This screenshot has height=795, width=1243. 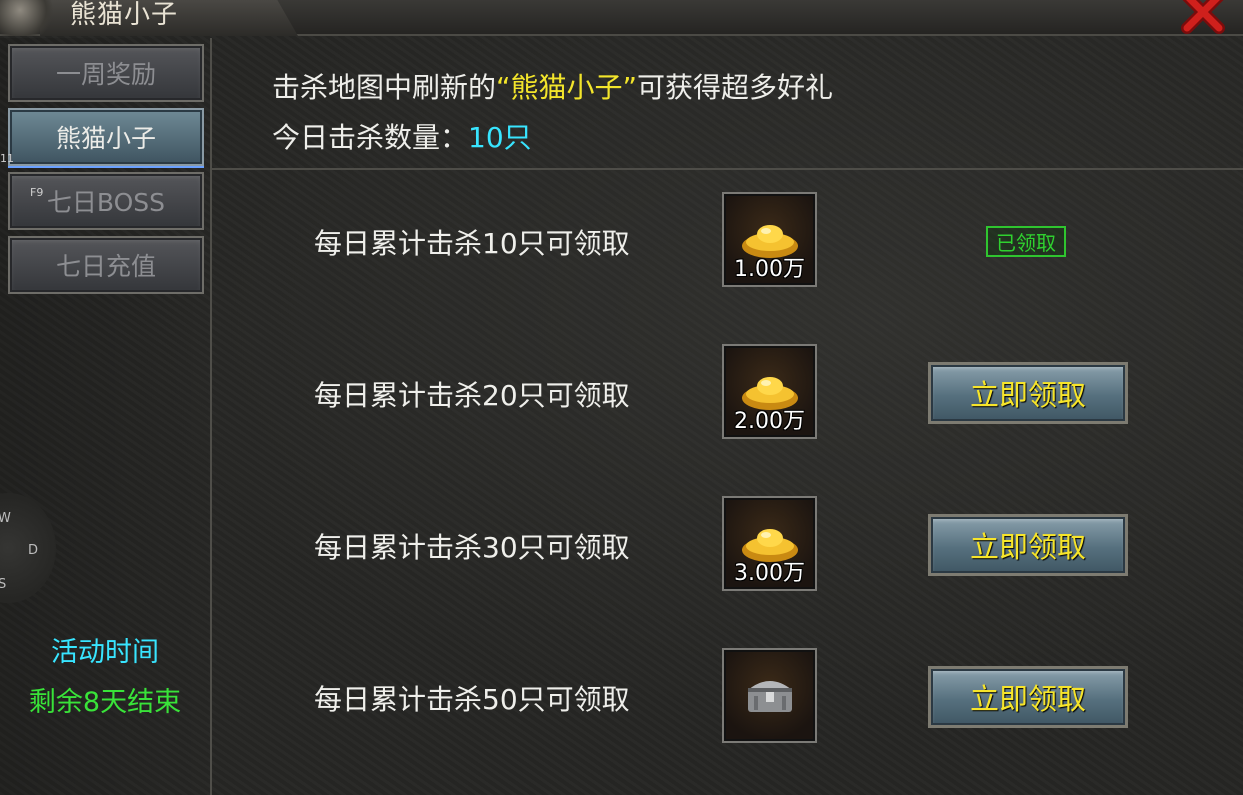 I want to click on compass-d: D, so click(x=33, y=550).